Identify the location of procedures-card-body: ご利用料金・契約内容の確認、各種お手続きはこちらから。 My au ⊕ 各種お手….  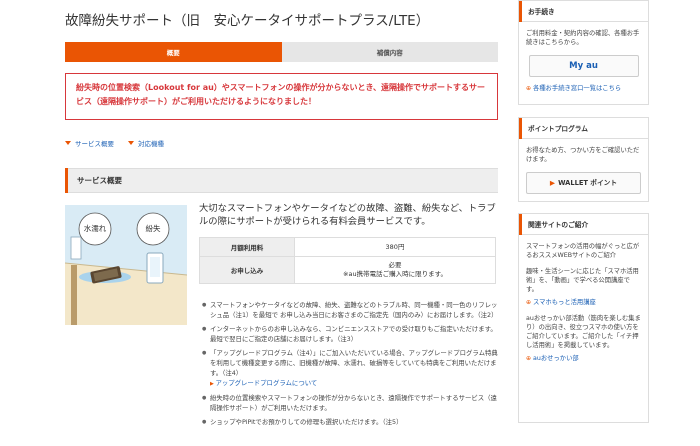
(583, 60).